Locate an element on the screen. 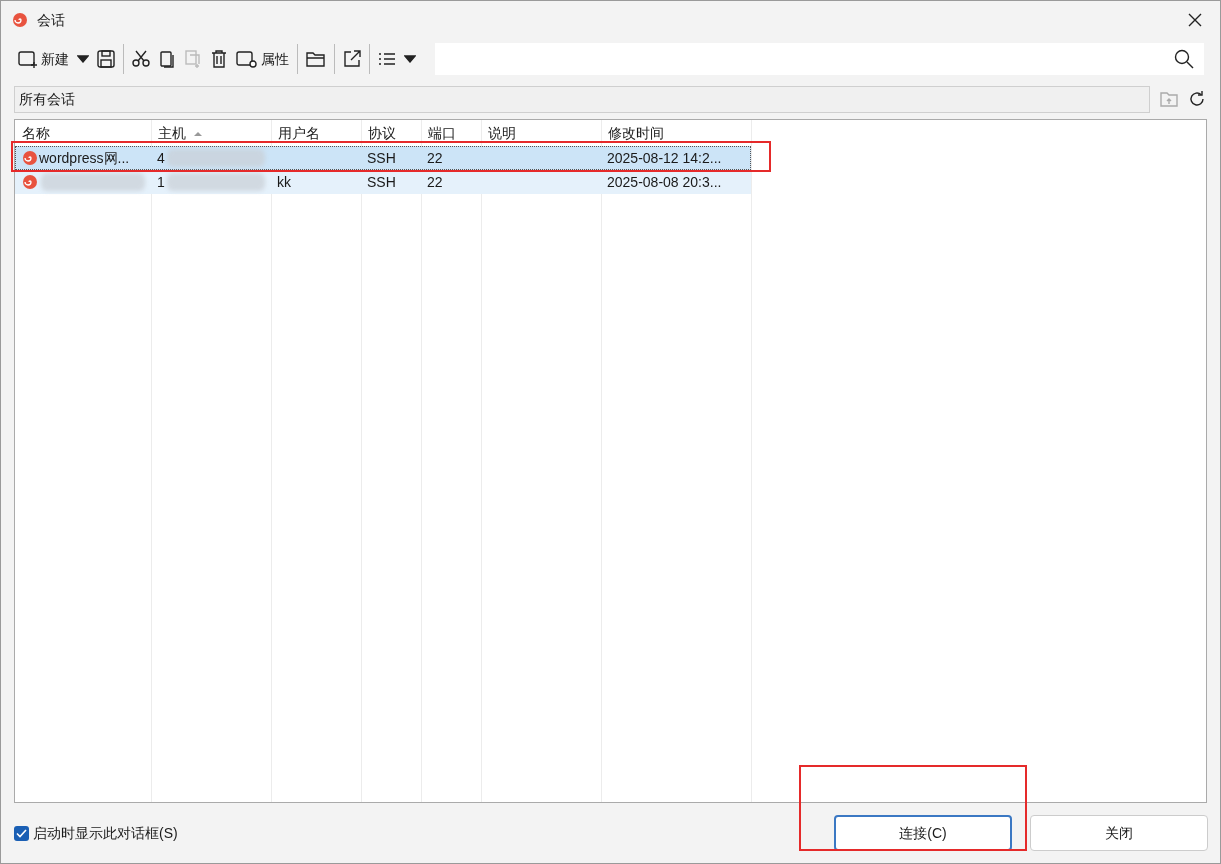  column-header: 协议 is located at coordinates (382, 133).